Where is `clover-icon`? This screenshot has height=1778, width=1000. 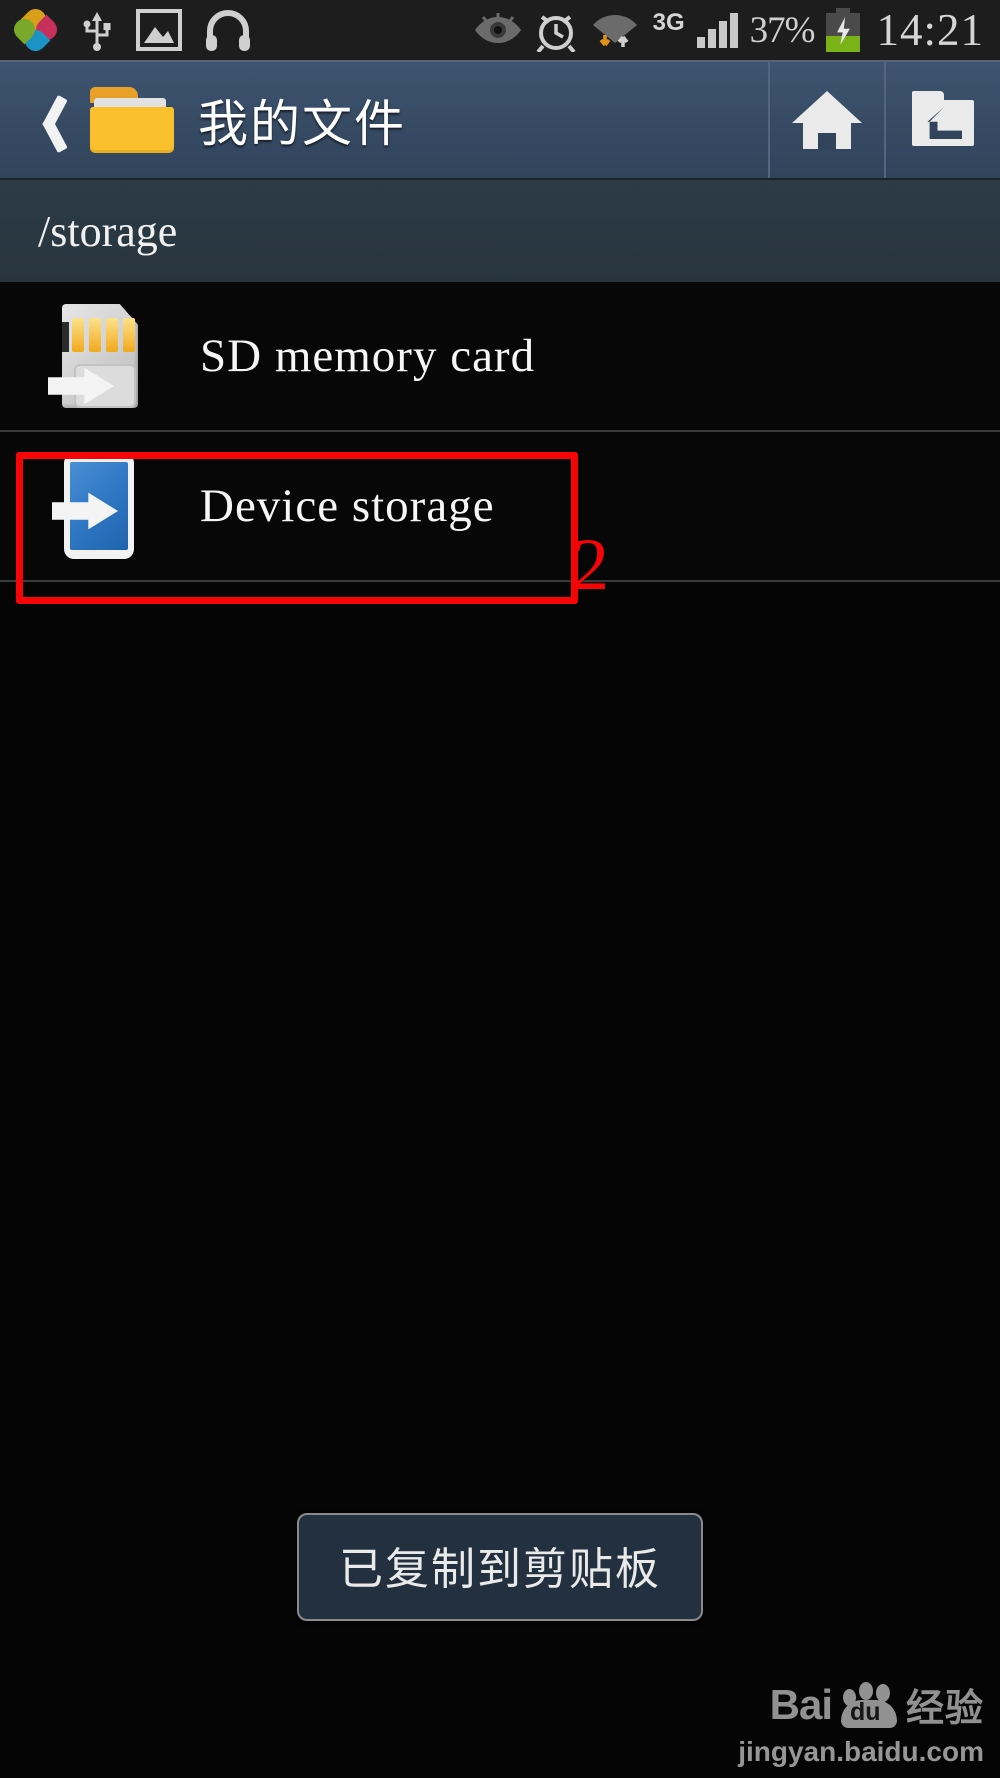 clover-icon is located at coordinates (35, 30).